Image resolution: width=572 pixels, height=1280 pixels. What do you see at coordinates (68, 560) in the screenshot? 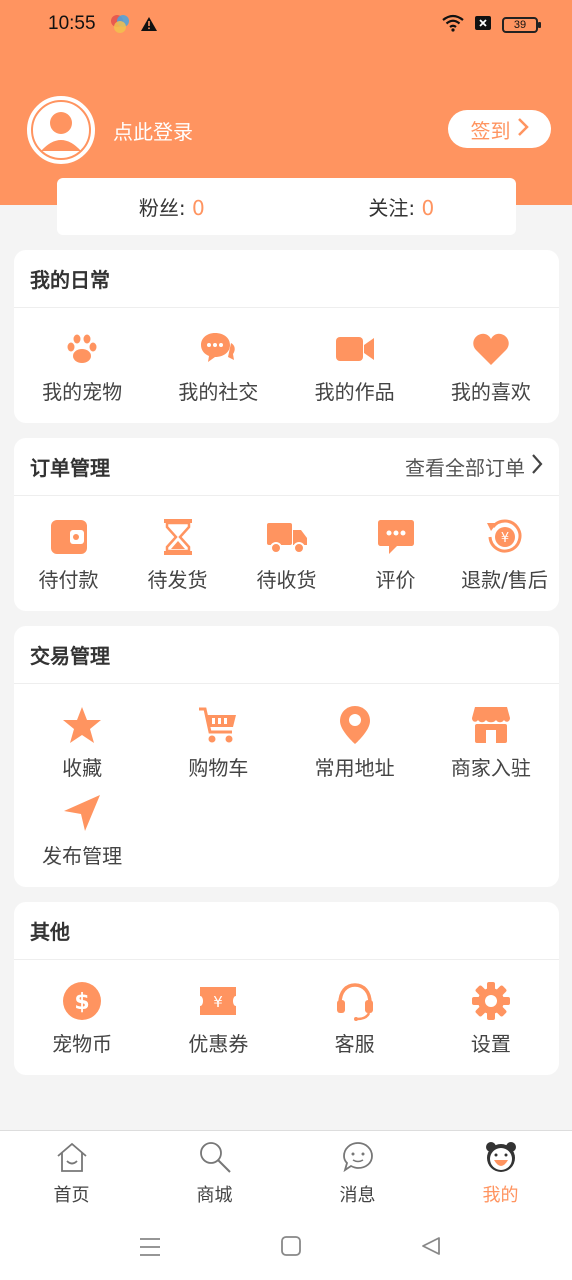
I see `order-item-pending-payment: 待付款` at bounding box center [68, 560].